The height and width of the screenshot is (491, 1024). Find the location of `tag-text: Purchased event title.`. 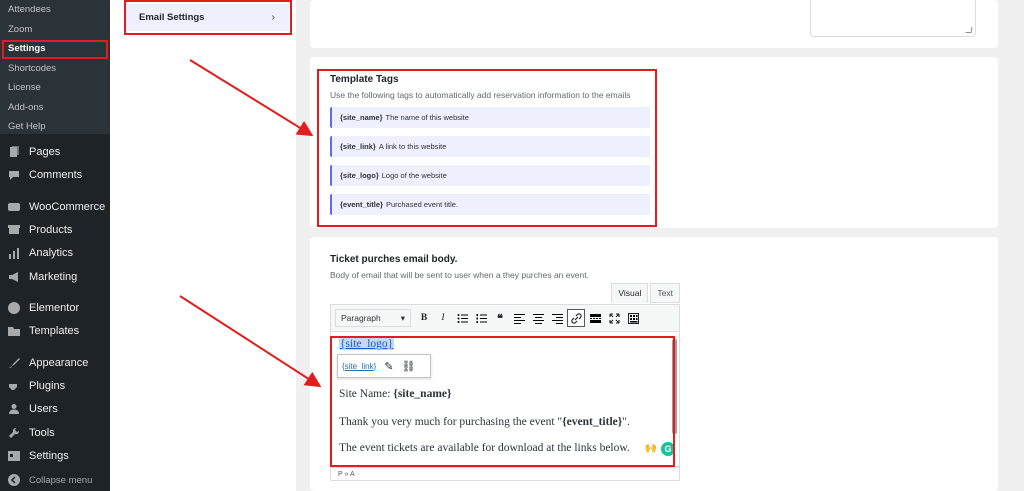

tag-text: Purchased event title. is located at coordinates (422, 204).